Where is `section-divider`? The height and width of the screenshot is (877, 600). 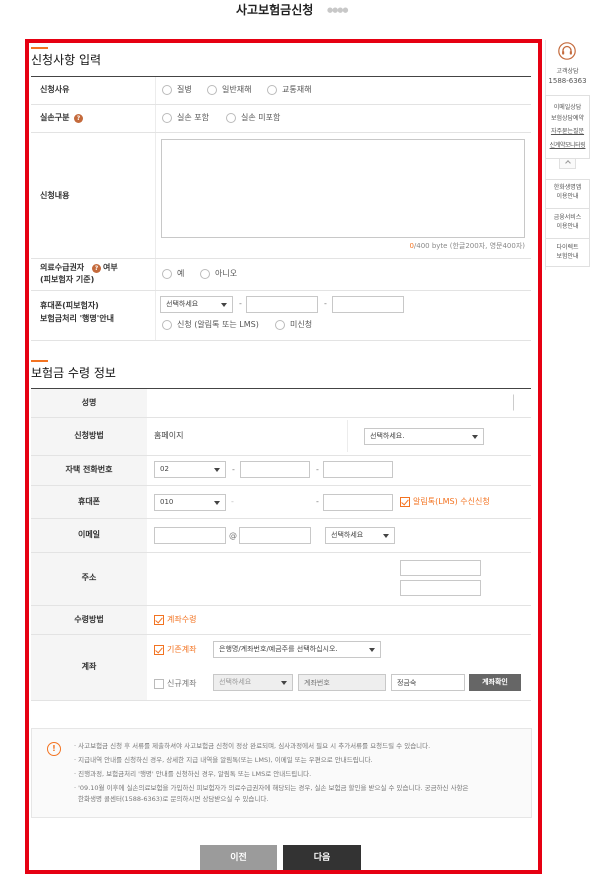 section-divider is located at coordinates (281, 76).